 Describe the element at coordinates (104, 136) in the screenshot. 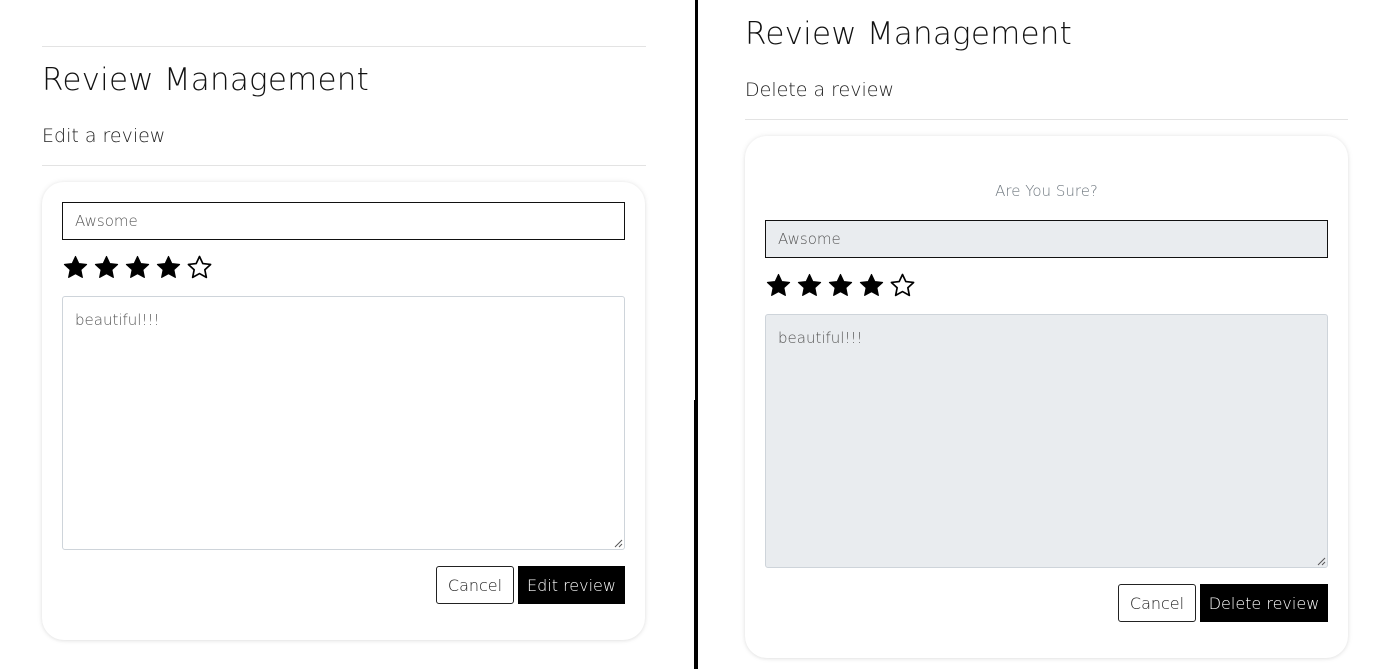

I see `page-subtitle: Edit a review` at that location.